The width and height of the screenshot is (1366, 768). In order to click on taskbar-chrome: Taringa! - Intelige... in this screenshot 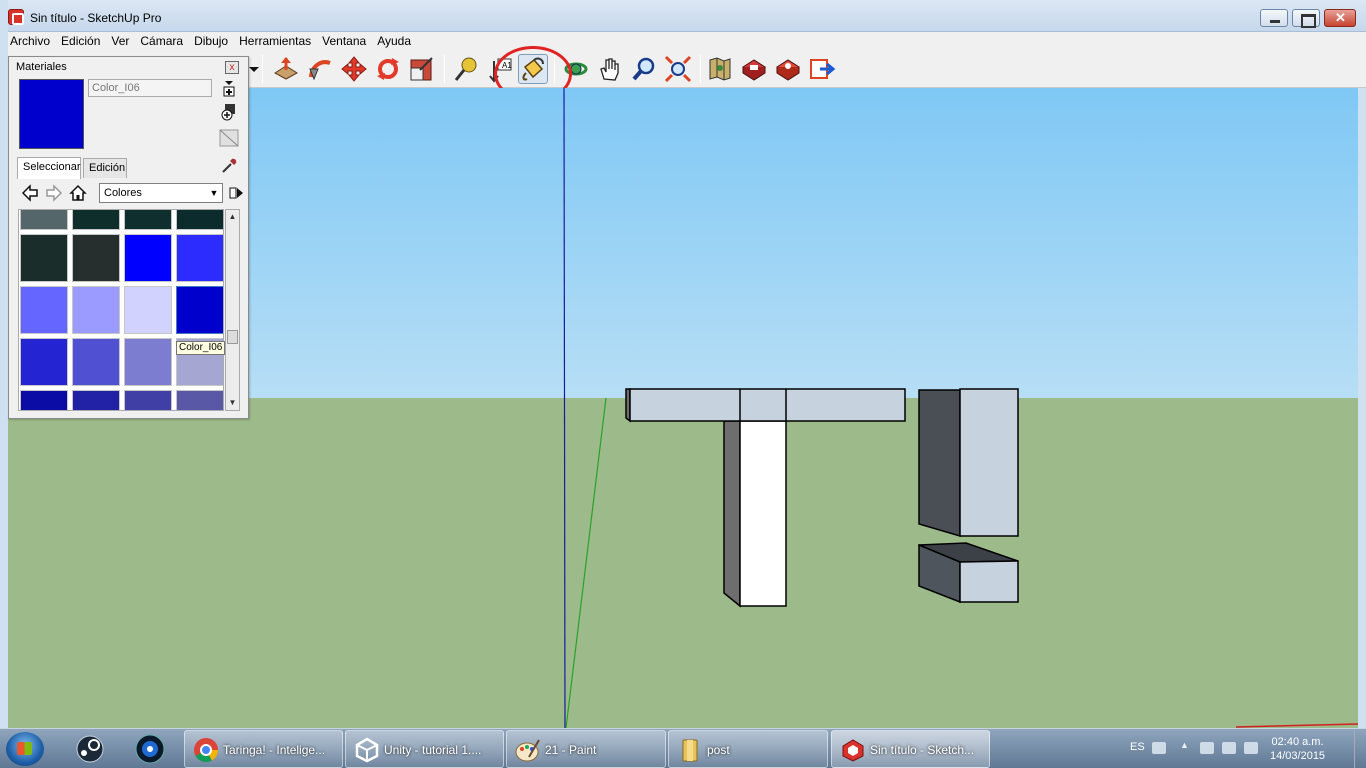, I will do `click(263, 749)`.